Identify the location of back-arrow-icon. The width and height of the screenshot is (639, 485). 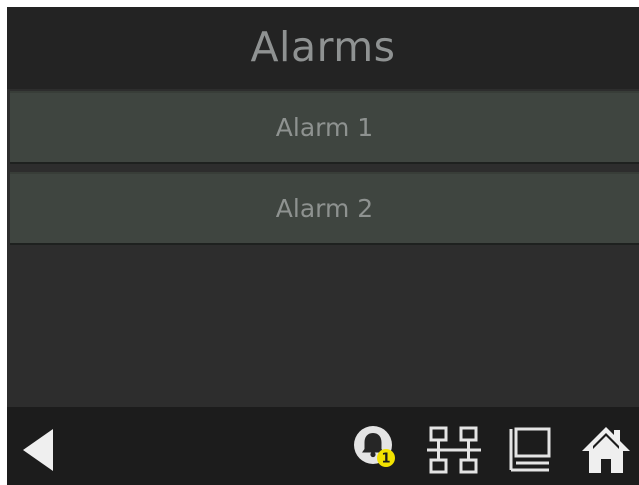
(38, 450).